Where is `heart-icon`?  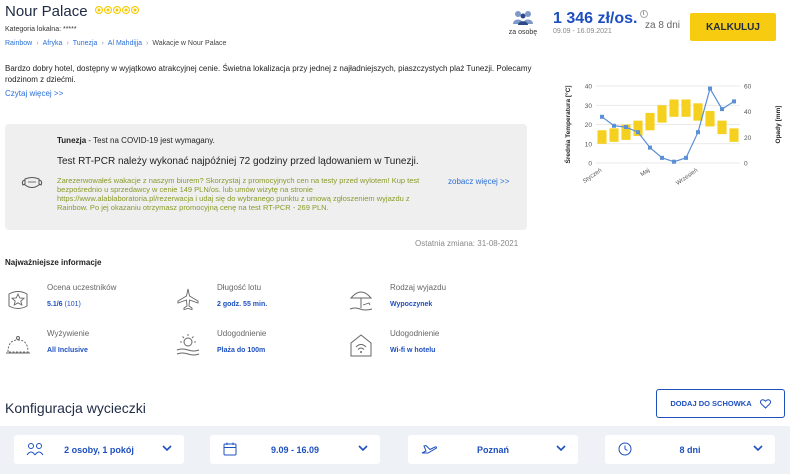 heart-icon is located at coordinates (765, 403).